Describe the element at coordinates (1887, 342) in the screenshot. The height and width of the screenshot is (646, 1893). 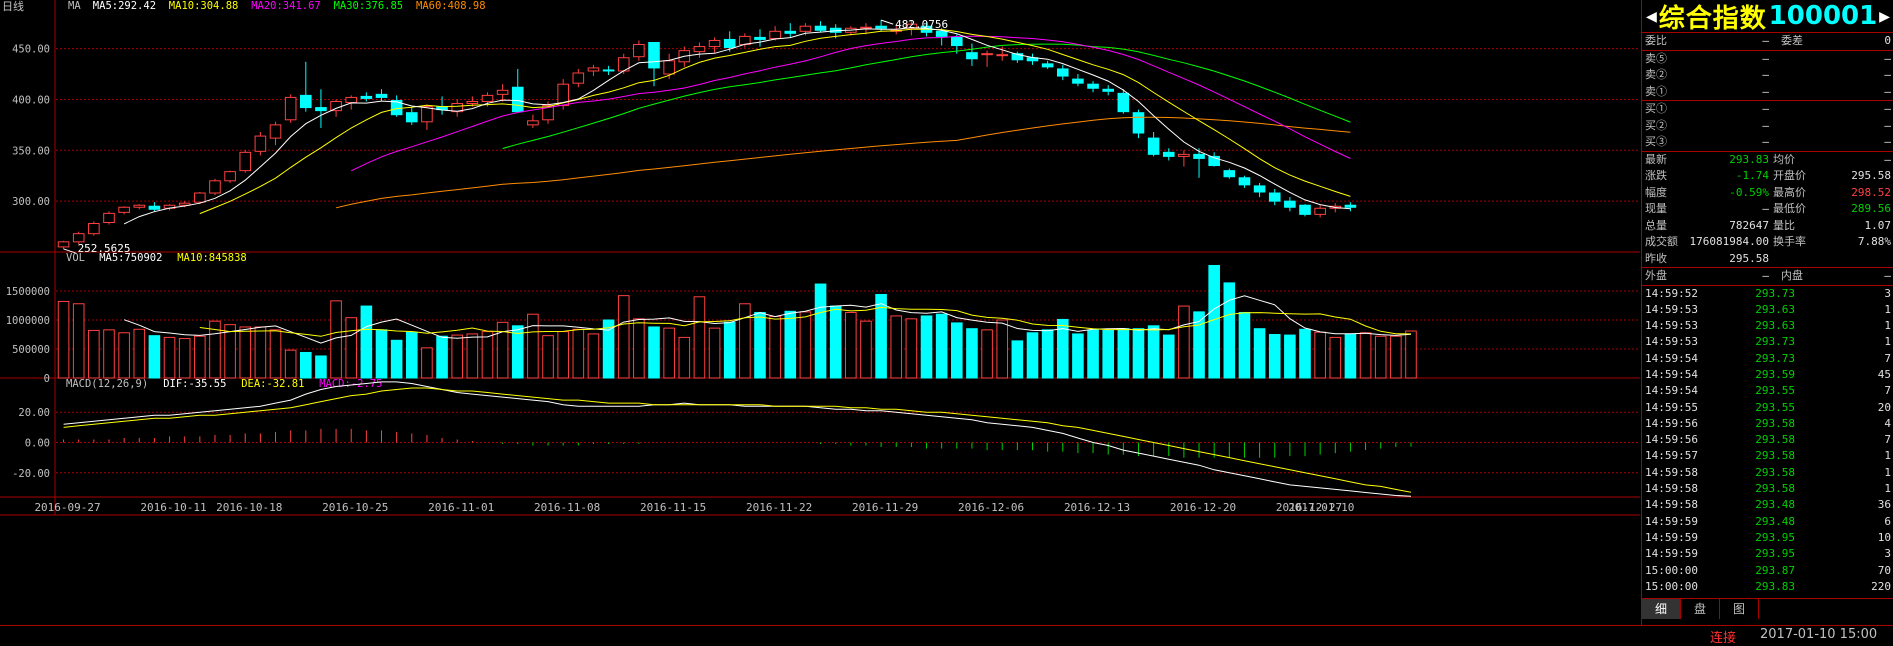
I see `tick-volume: 1` at that location.